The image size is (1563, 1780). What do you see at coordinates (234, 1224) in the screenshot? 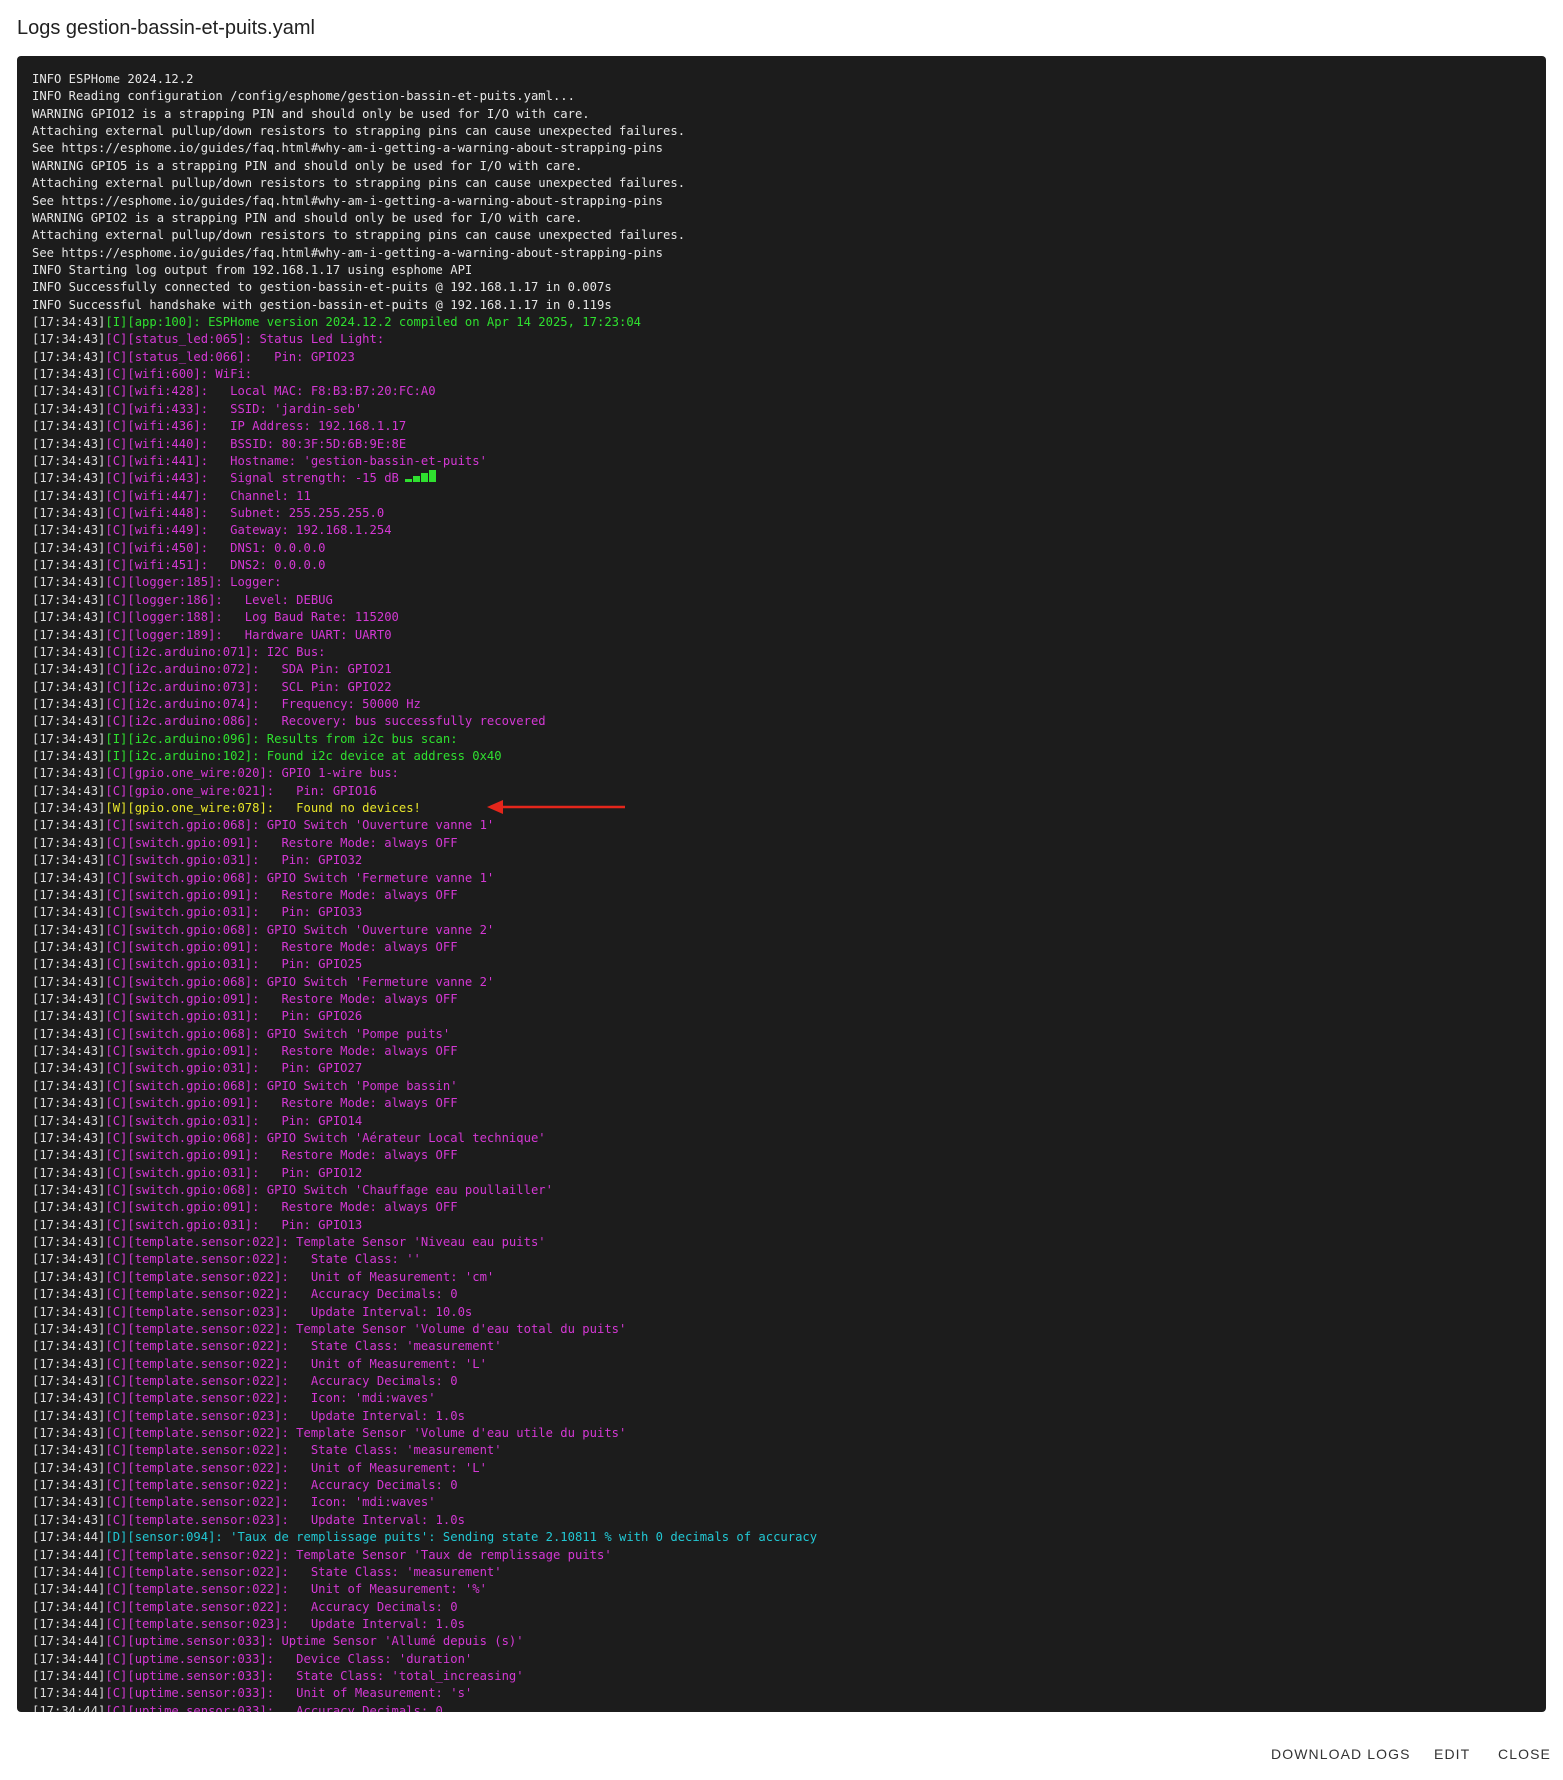
I see `log-message: [C][switch.gpio:031]: Pin: GPIO13` at bounding box center [234, 1224].